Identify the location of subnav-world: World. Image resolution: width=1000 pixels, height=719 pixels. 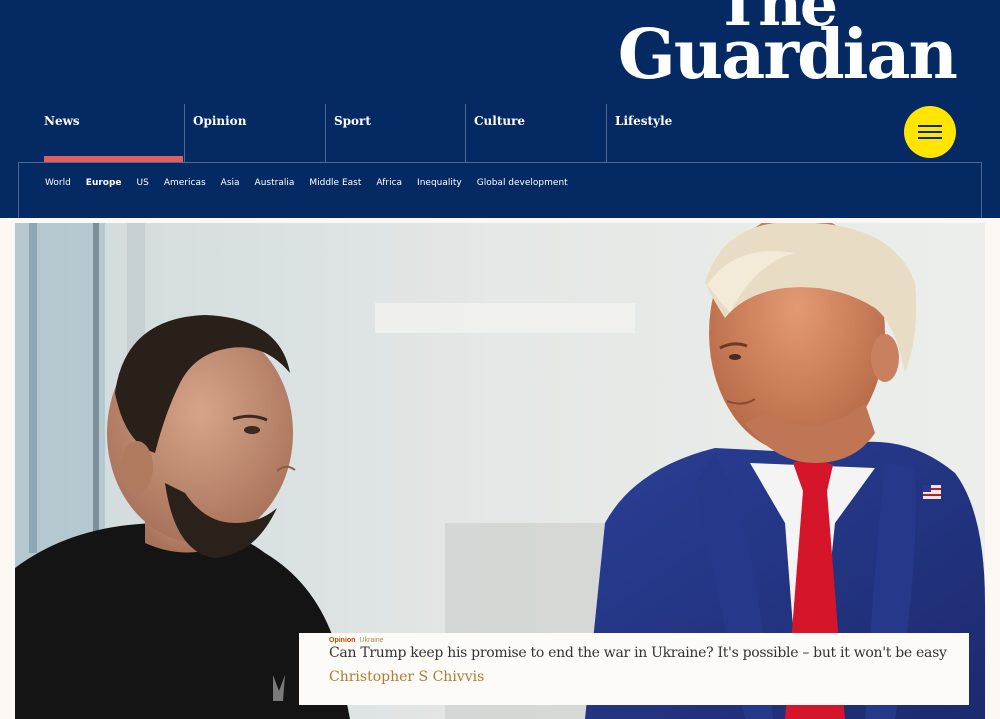
(58, 183).